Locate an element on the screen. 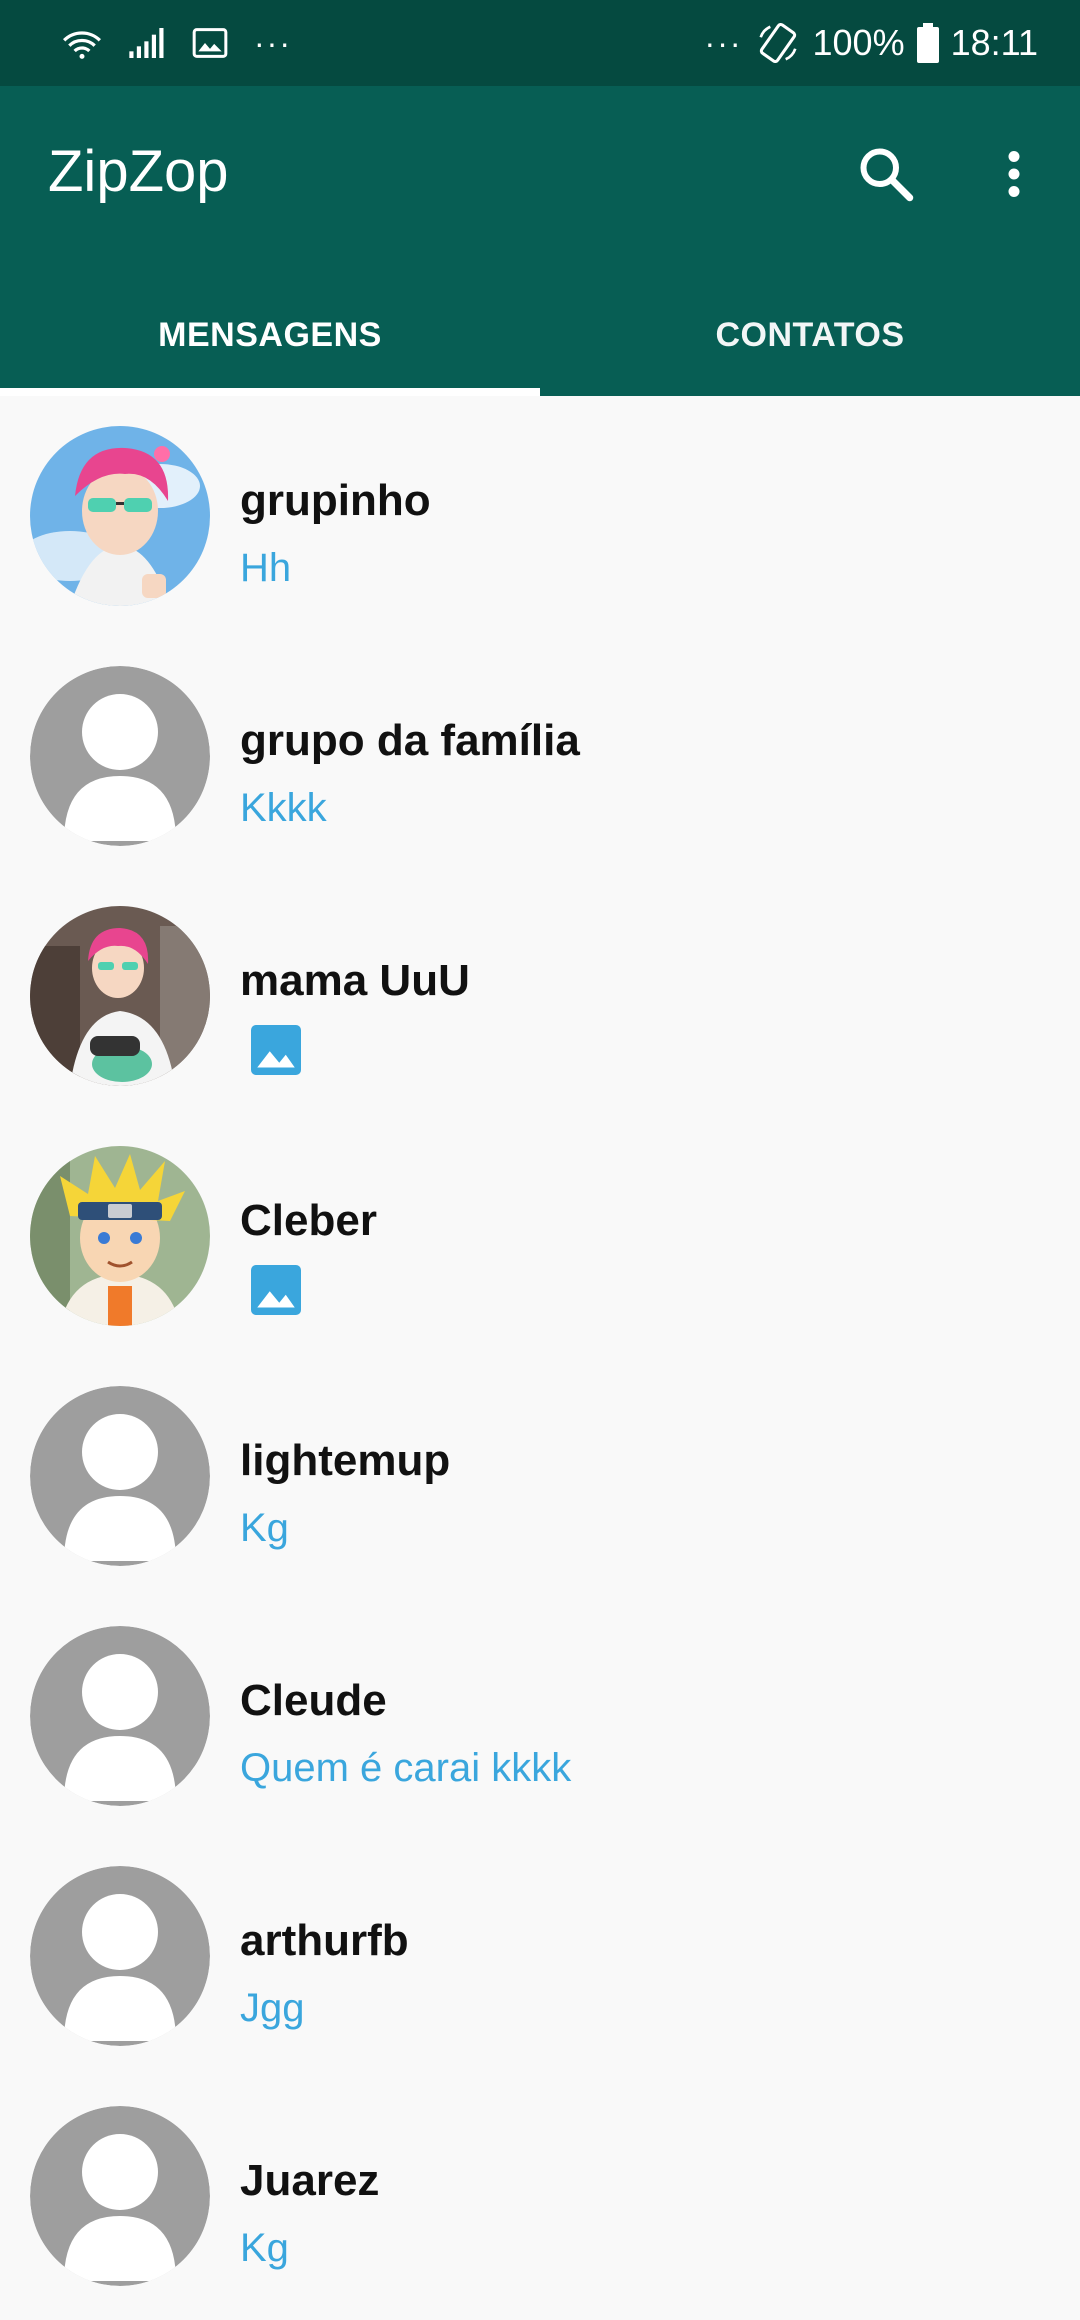 The image size is (1080, 2320). avatar-anime-blond-headband is located at coordinates (120, 1236).